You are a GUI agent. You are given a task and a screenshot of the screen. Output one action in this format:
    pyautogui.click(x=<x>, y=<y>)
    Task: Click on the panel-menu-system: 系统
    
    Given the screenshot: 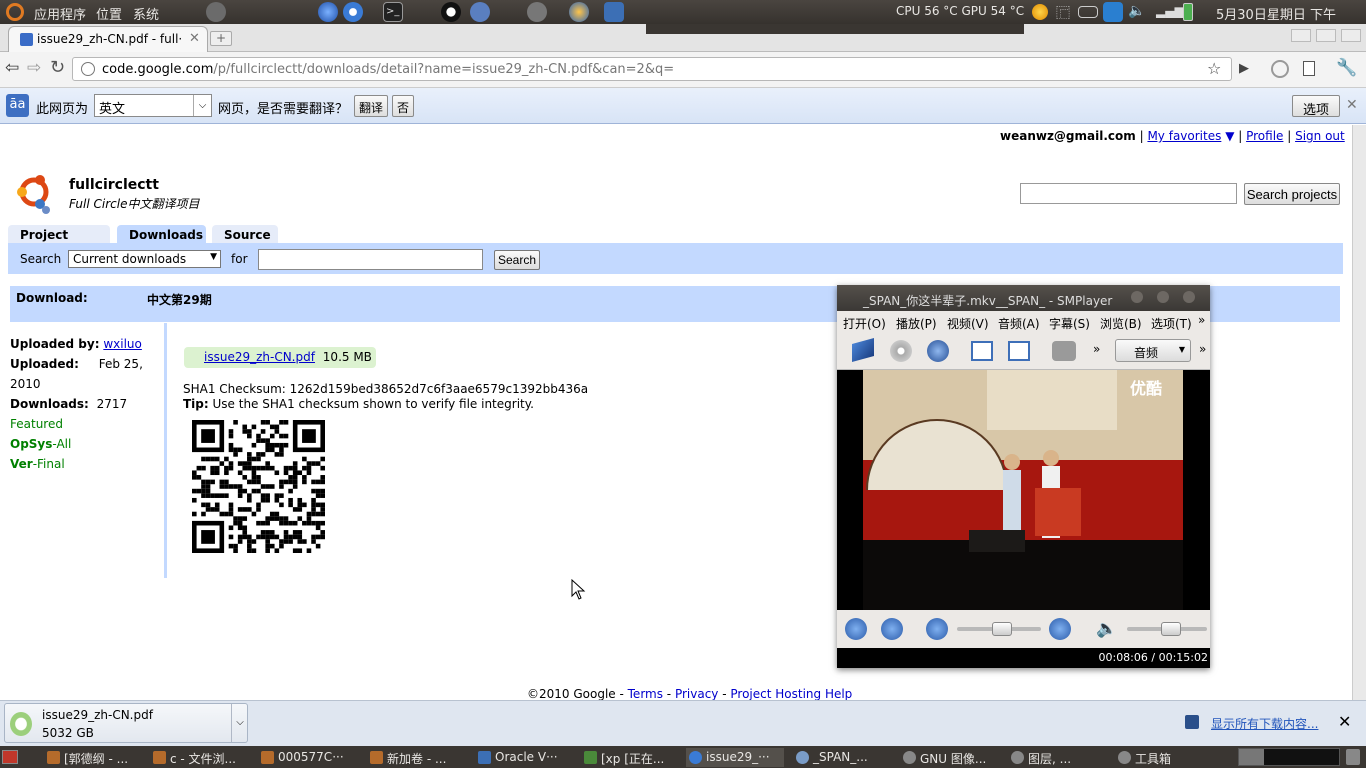 What is the action you would take?
    pyautogui.click(x=146, y=13)
    